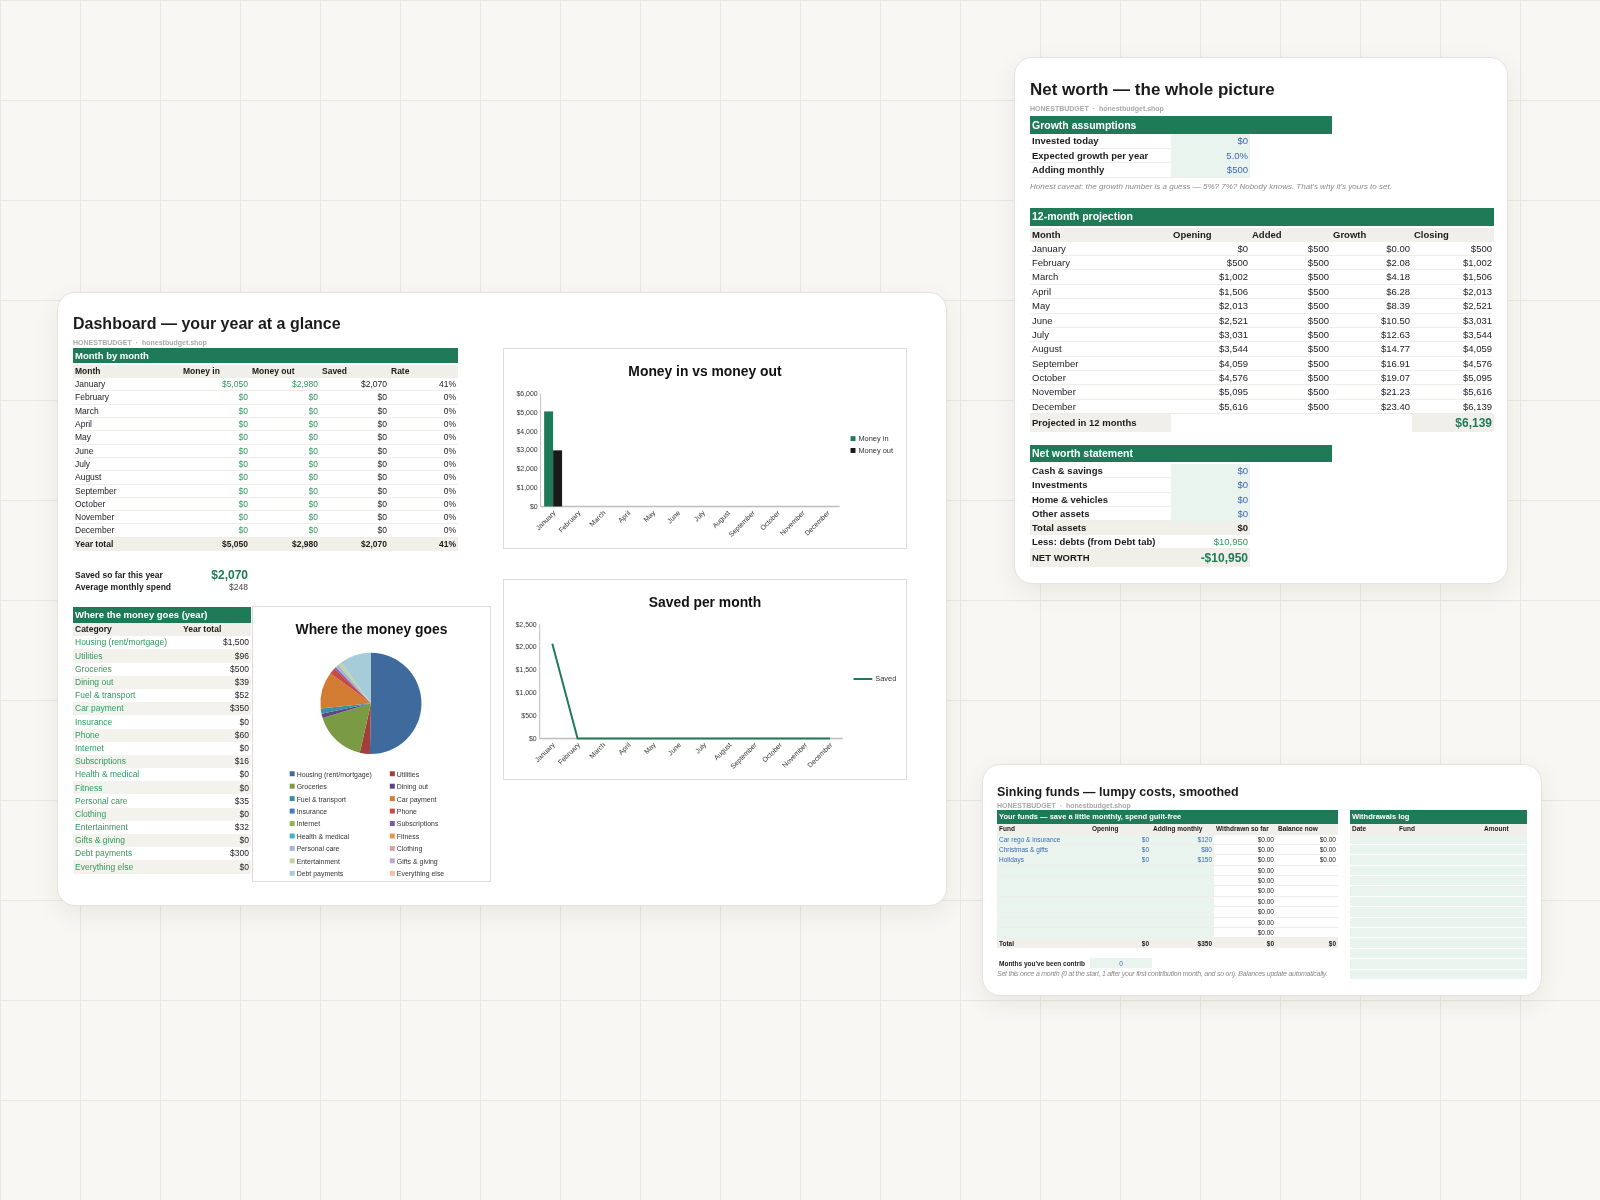 This screenshot has width=1600, height=1200. What do you see at coordinates (1233, 306) in the screenshot?
I see `table-cell-text: $2,013` at bounding box center [1233, 306].